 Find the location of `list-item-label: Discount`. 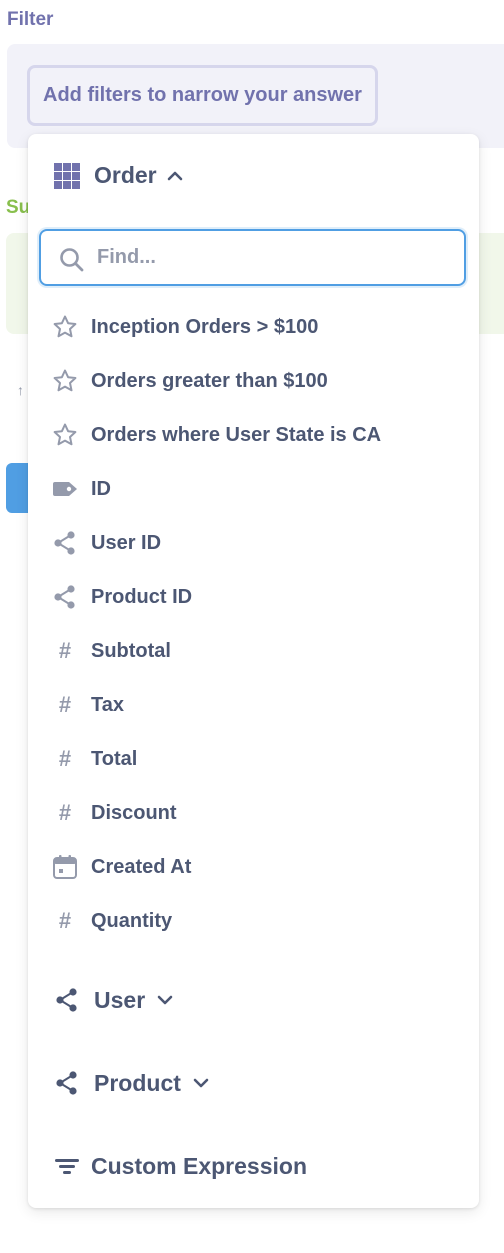

list-item-label: Discount is located at coordinates (134, 812).